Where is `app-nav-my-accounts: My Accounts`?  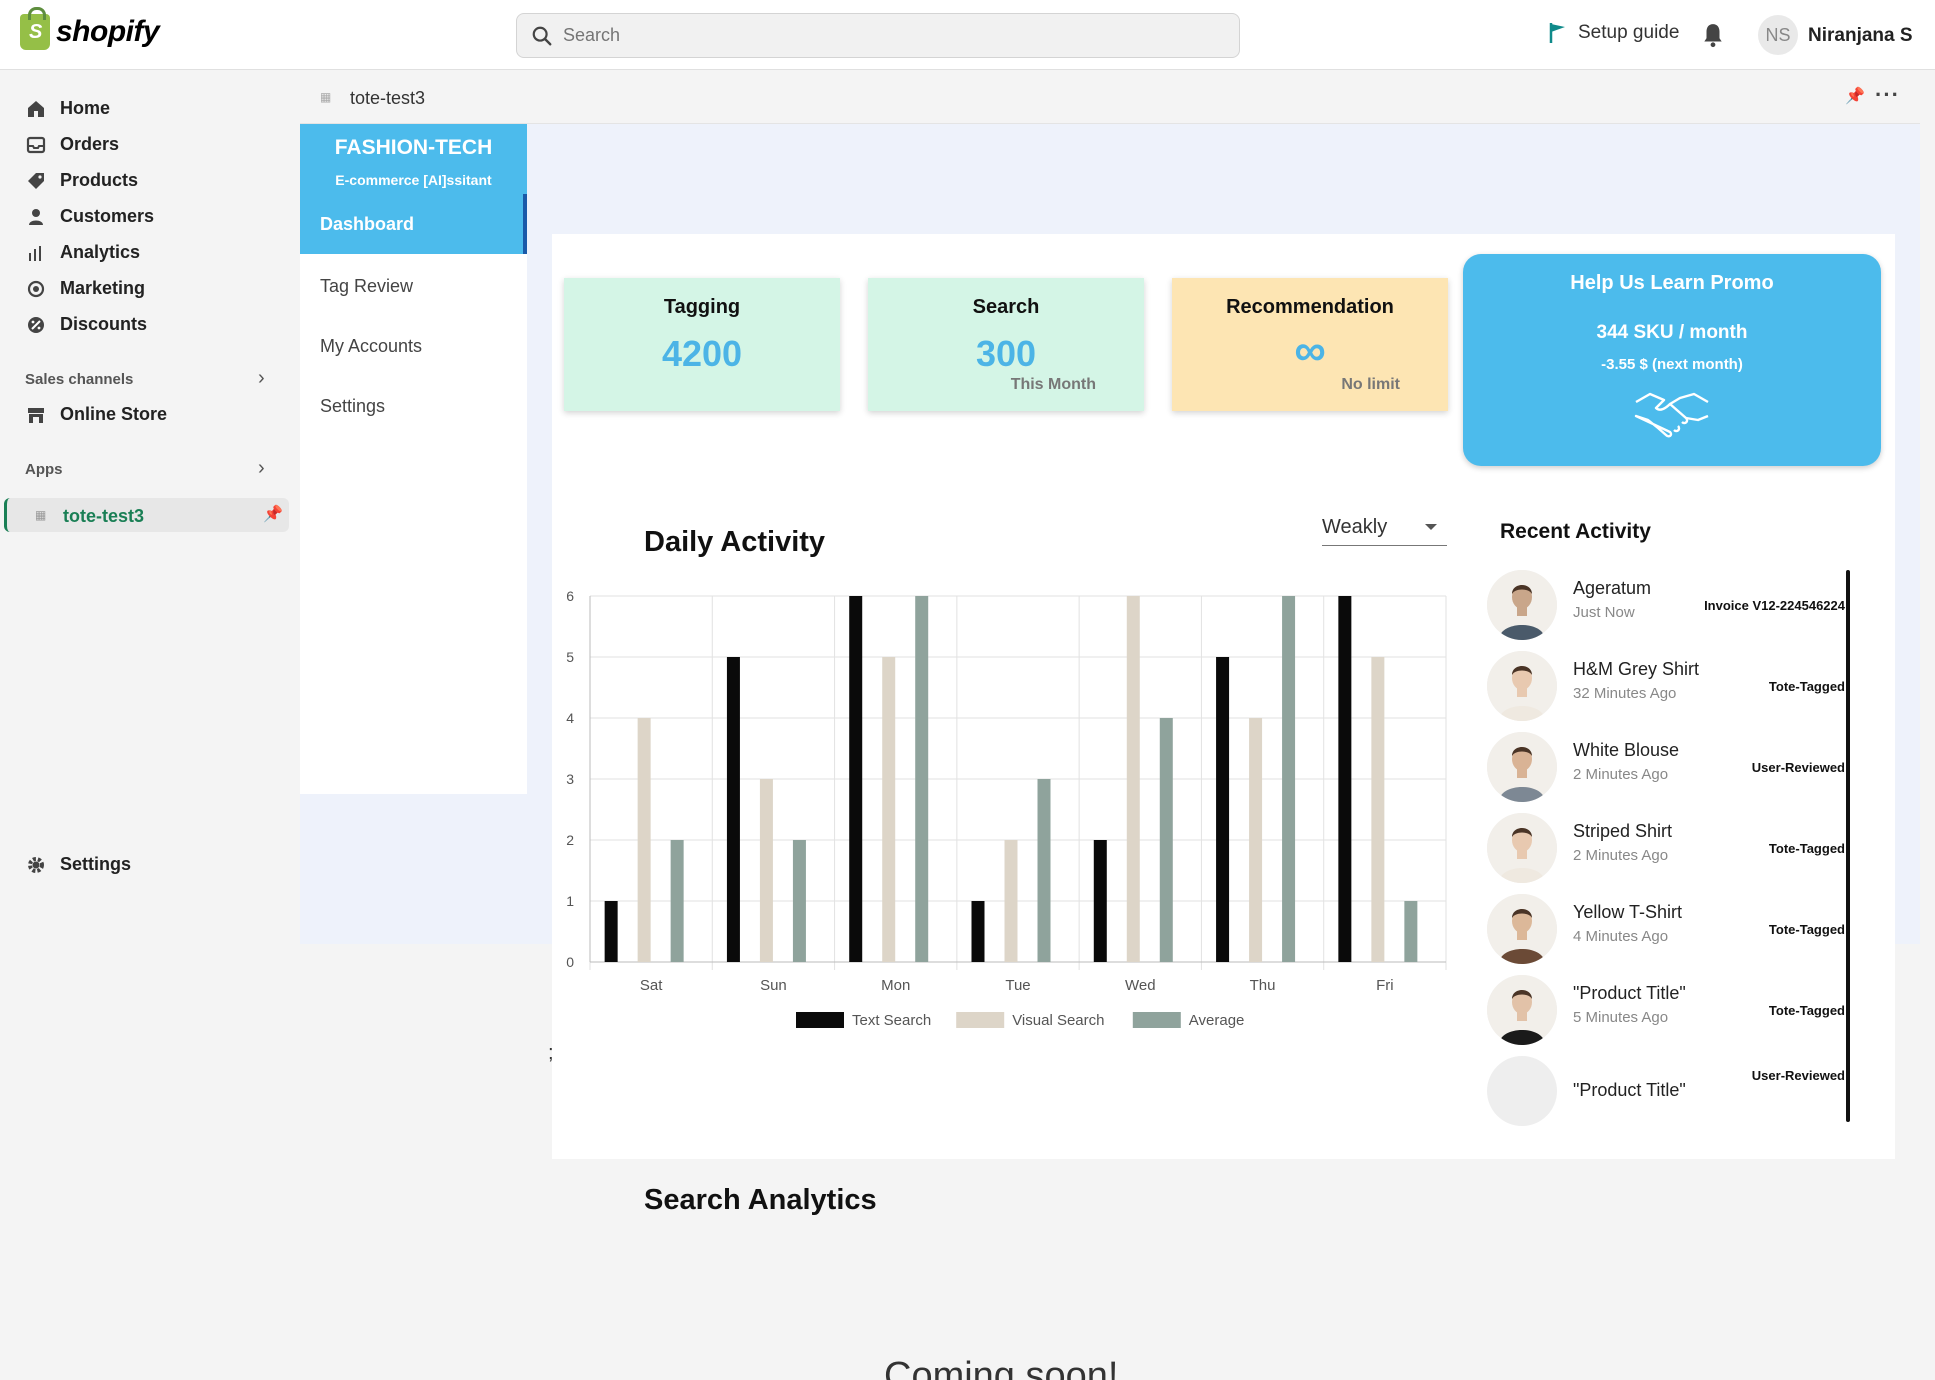 app-nav-my-accounts: My Accounts is located at coordinates (371, 346).